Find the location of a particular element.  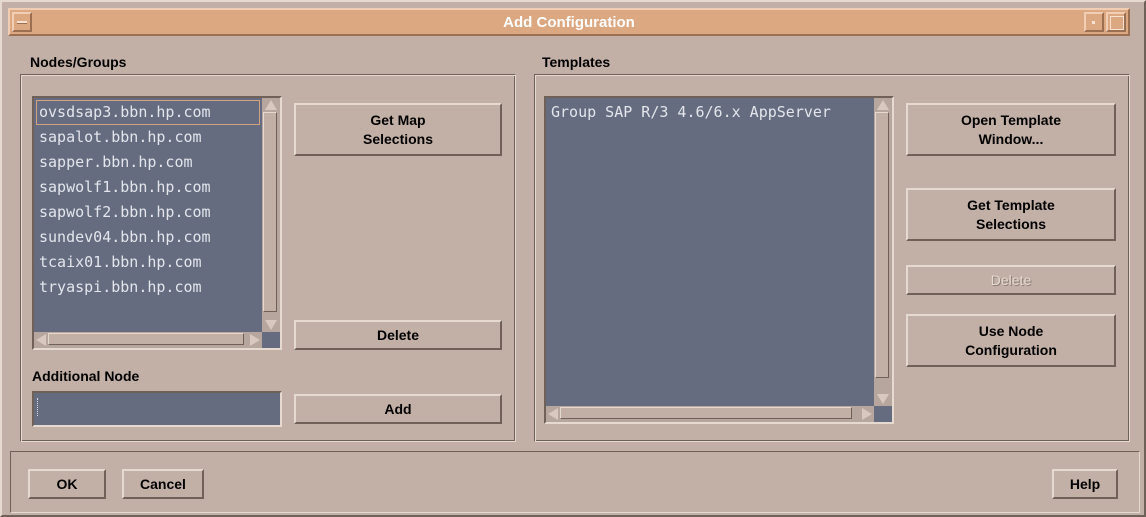

nodes-vertical-scrollbar is located at coordinates (271, 215).